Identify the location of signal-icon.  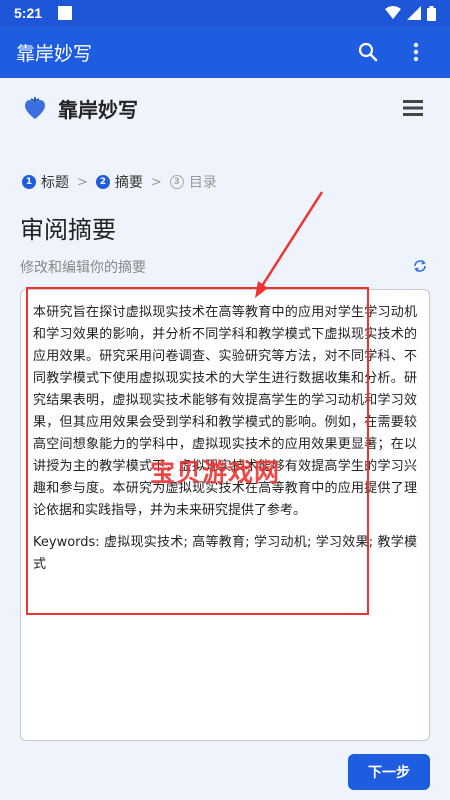
(414, 13).